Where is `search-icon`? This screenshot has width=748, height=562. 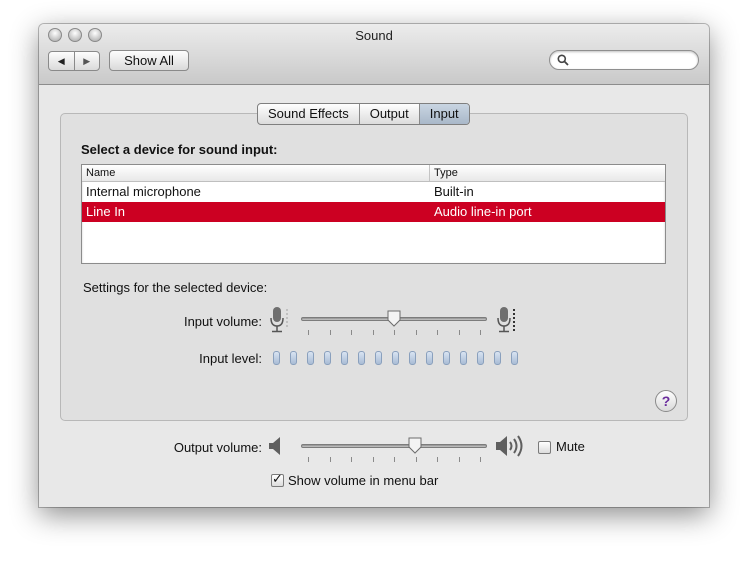
search-icon is located at coordinates (563, 60).